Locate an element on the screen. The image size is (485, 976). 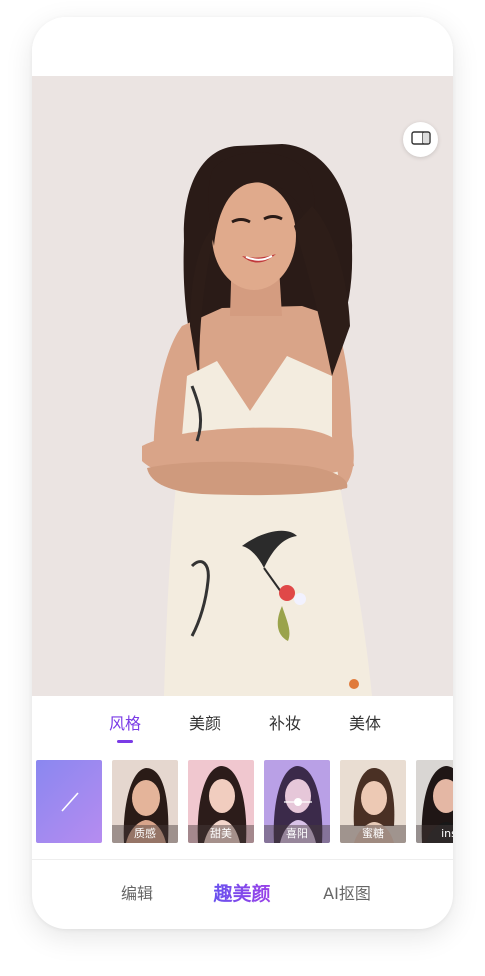
filter-label: ins is located at coordinates (434, 834).